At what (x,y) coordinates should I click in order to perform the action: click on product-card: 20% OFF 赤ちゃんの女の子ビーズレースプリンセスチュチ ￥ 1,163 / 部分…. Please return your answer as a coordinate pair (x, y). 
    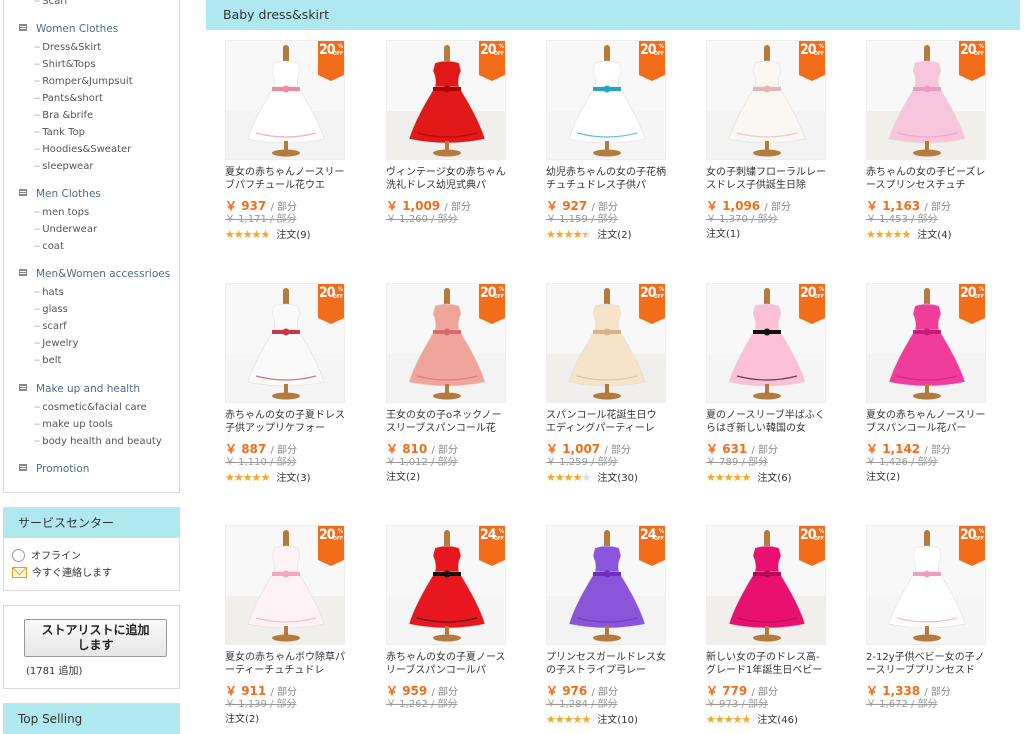
    Looking at the image, I should click on (941, 141).